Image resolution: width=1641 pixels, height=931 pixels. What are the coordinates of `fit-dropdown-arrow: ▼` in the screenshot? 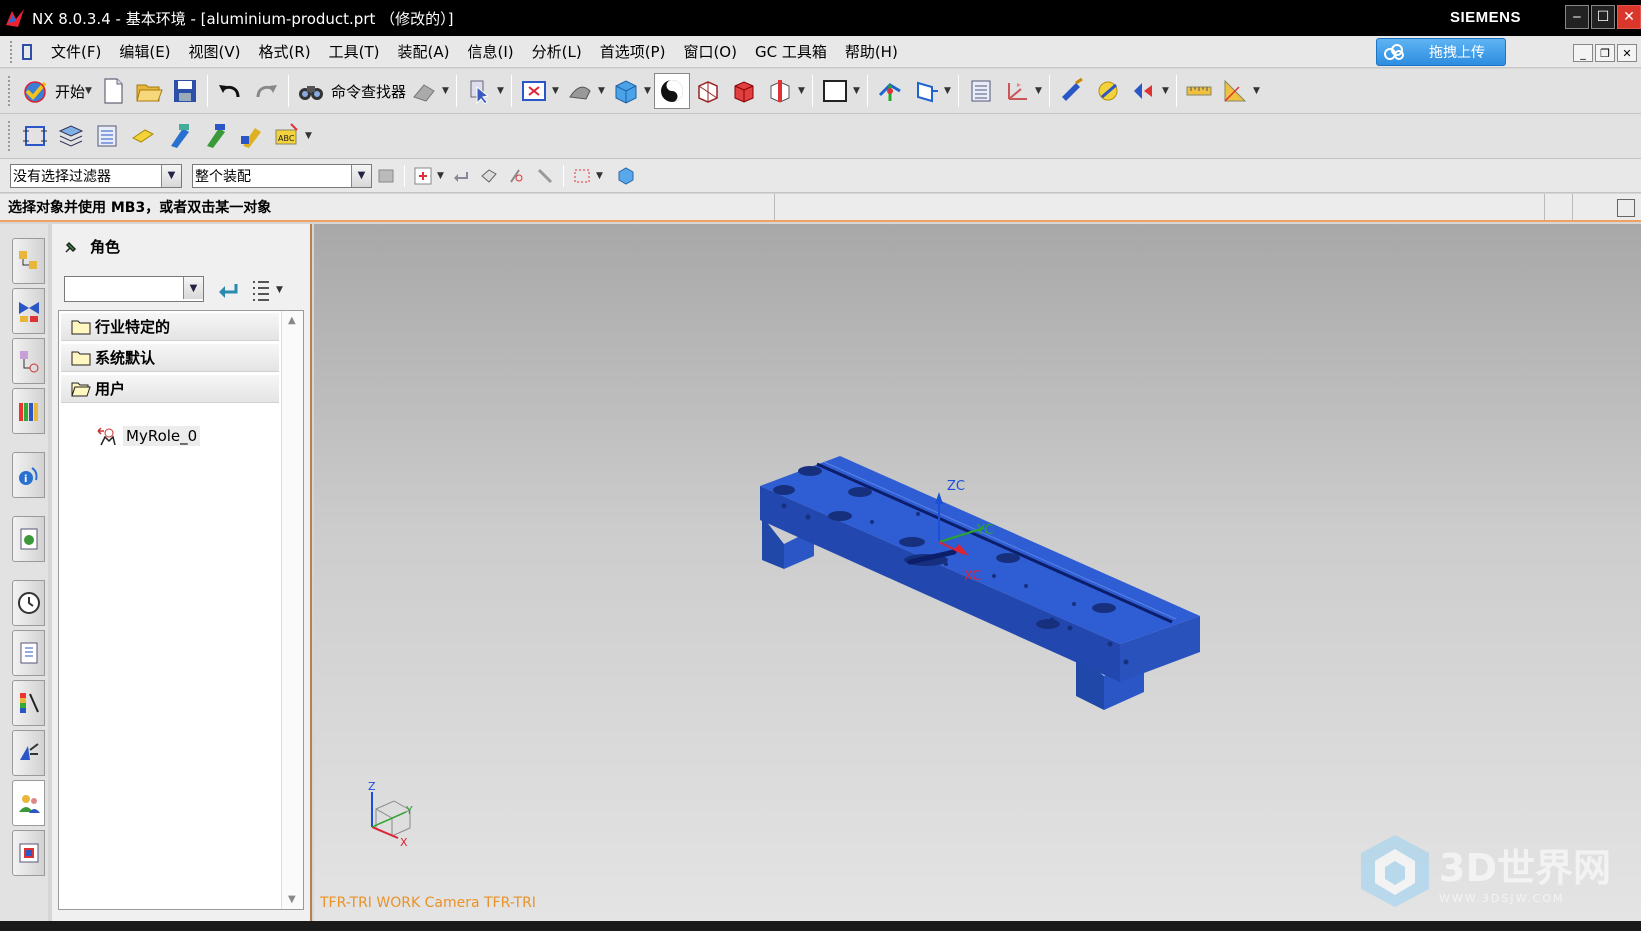 It's located at (557, 91).